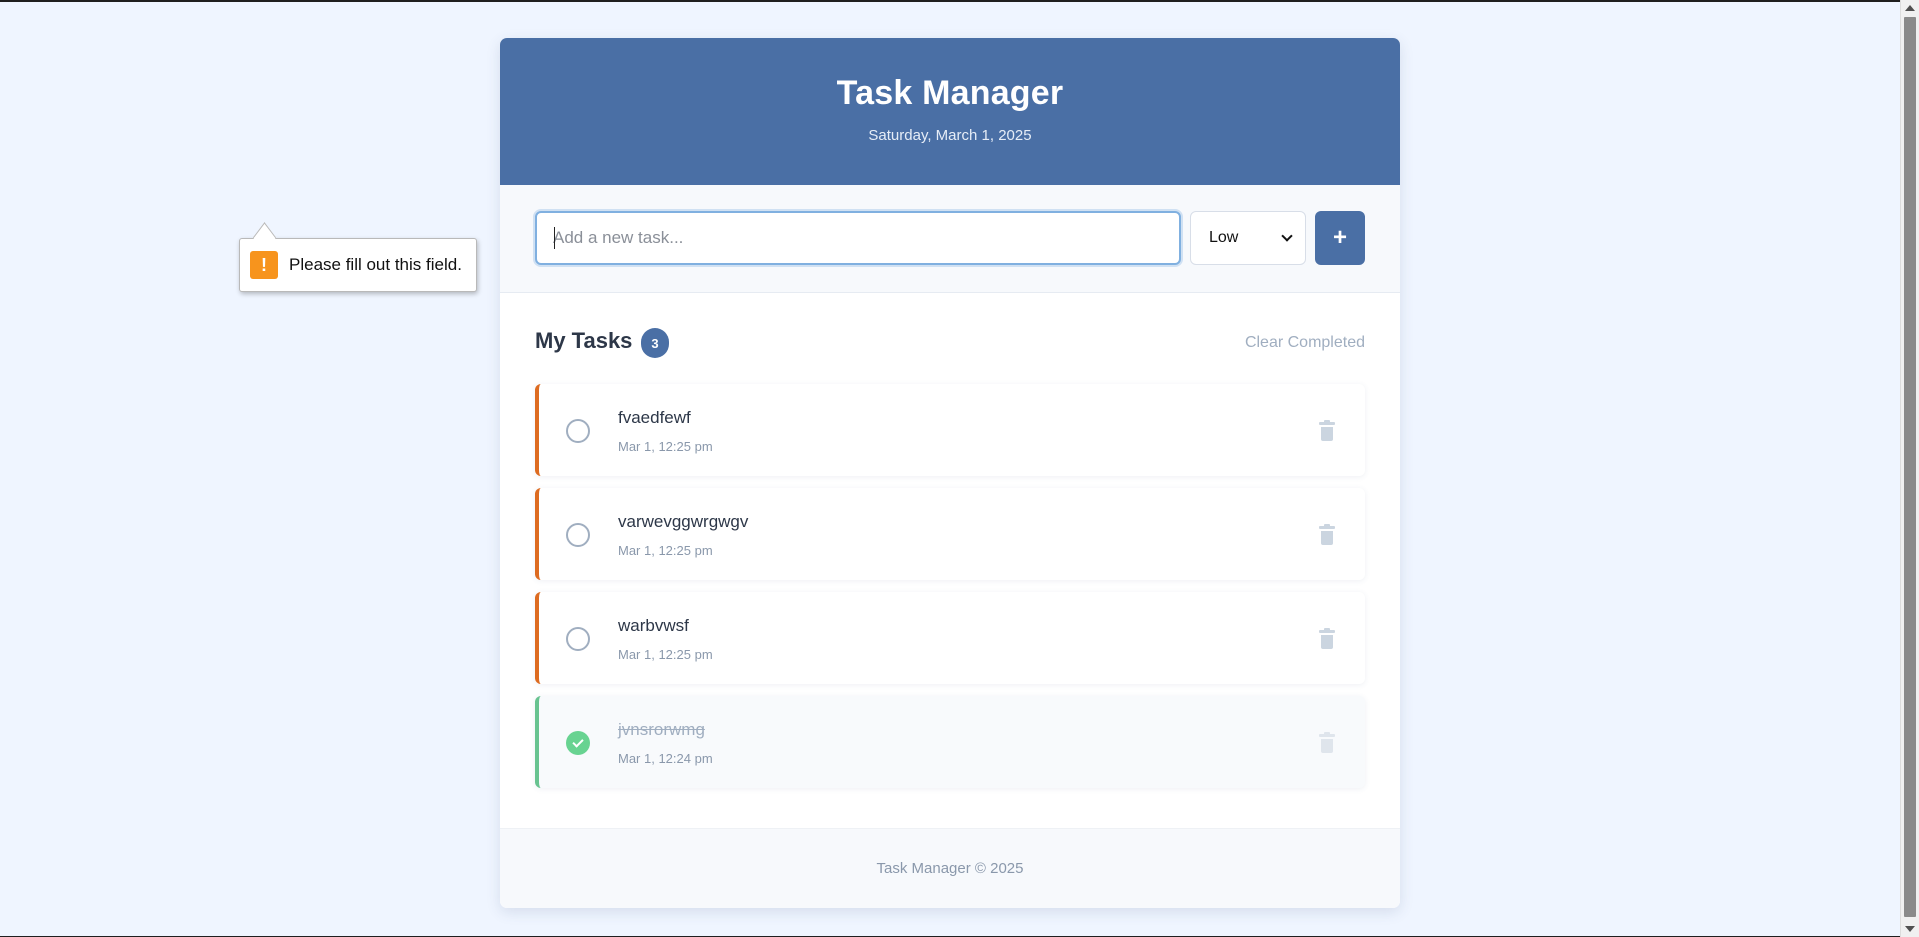  Describe the element at coordinates (1224, 237) in the screenshot. I see `priority-selected-value: Low` at that location.